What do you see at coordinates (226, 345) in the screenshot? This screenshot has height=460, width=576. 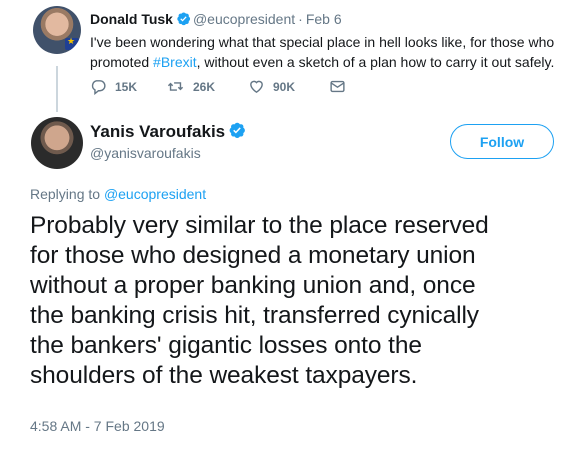 I see `tweet-text-line: the bankers' gigantic losses onto the` at bounding box center [226, 345].